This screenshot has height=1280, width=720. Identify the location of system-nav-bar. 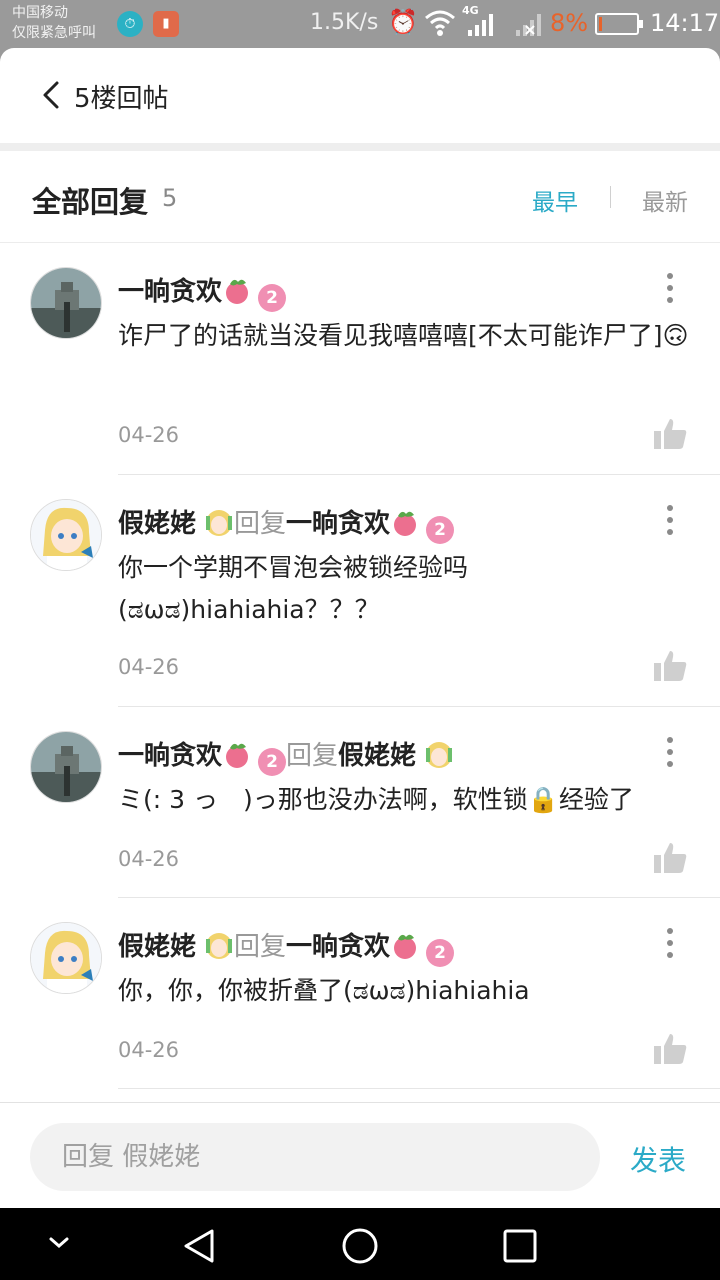
(360, 1244).